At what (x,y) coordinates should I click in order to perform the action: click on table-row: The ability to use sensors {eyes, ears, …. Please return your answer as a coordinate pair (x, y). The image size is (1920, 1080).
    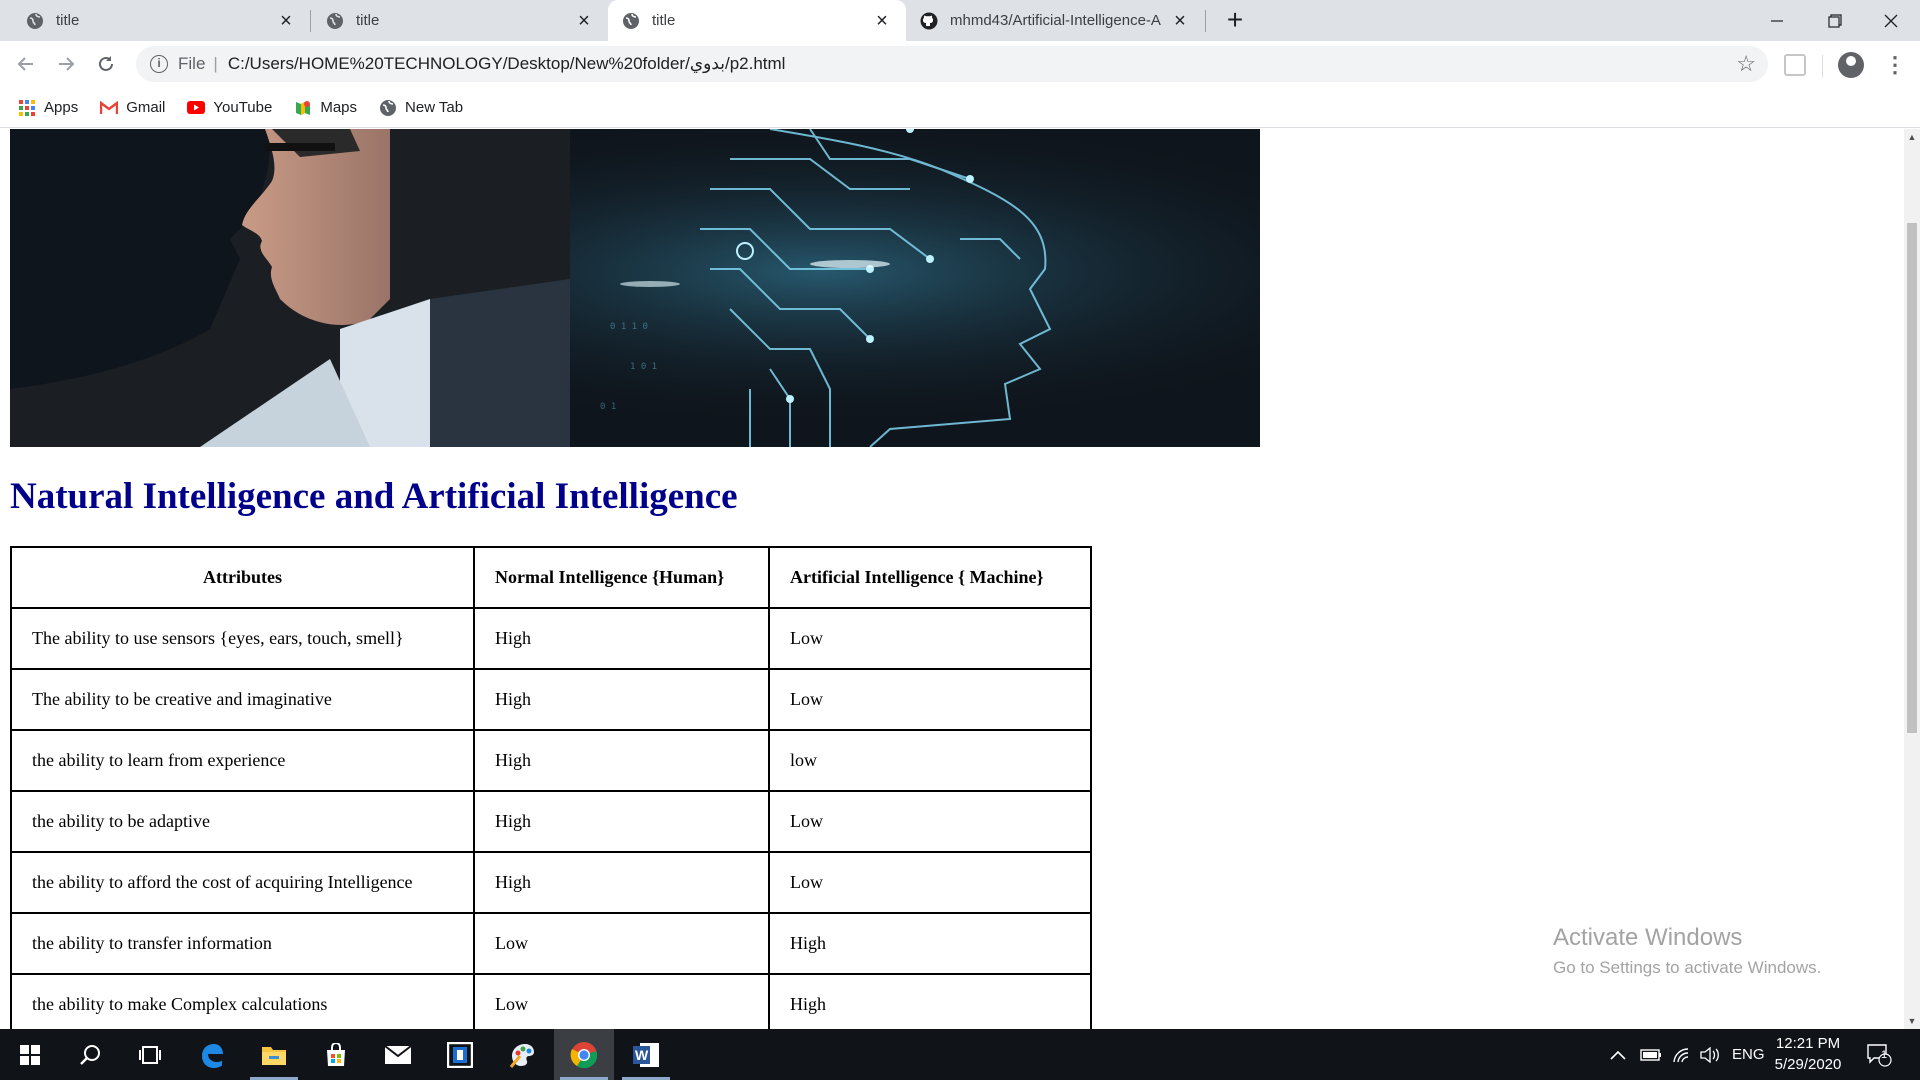
    Looking at the image, I should click on (551, 638).